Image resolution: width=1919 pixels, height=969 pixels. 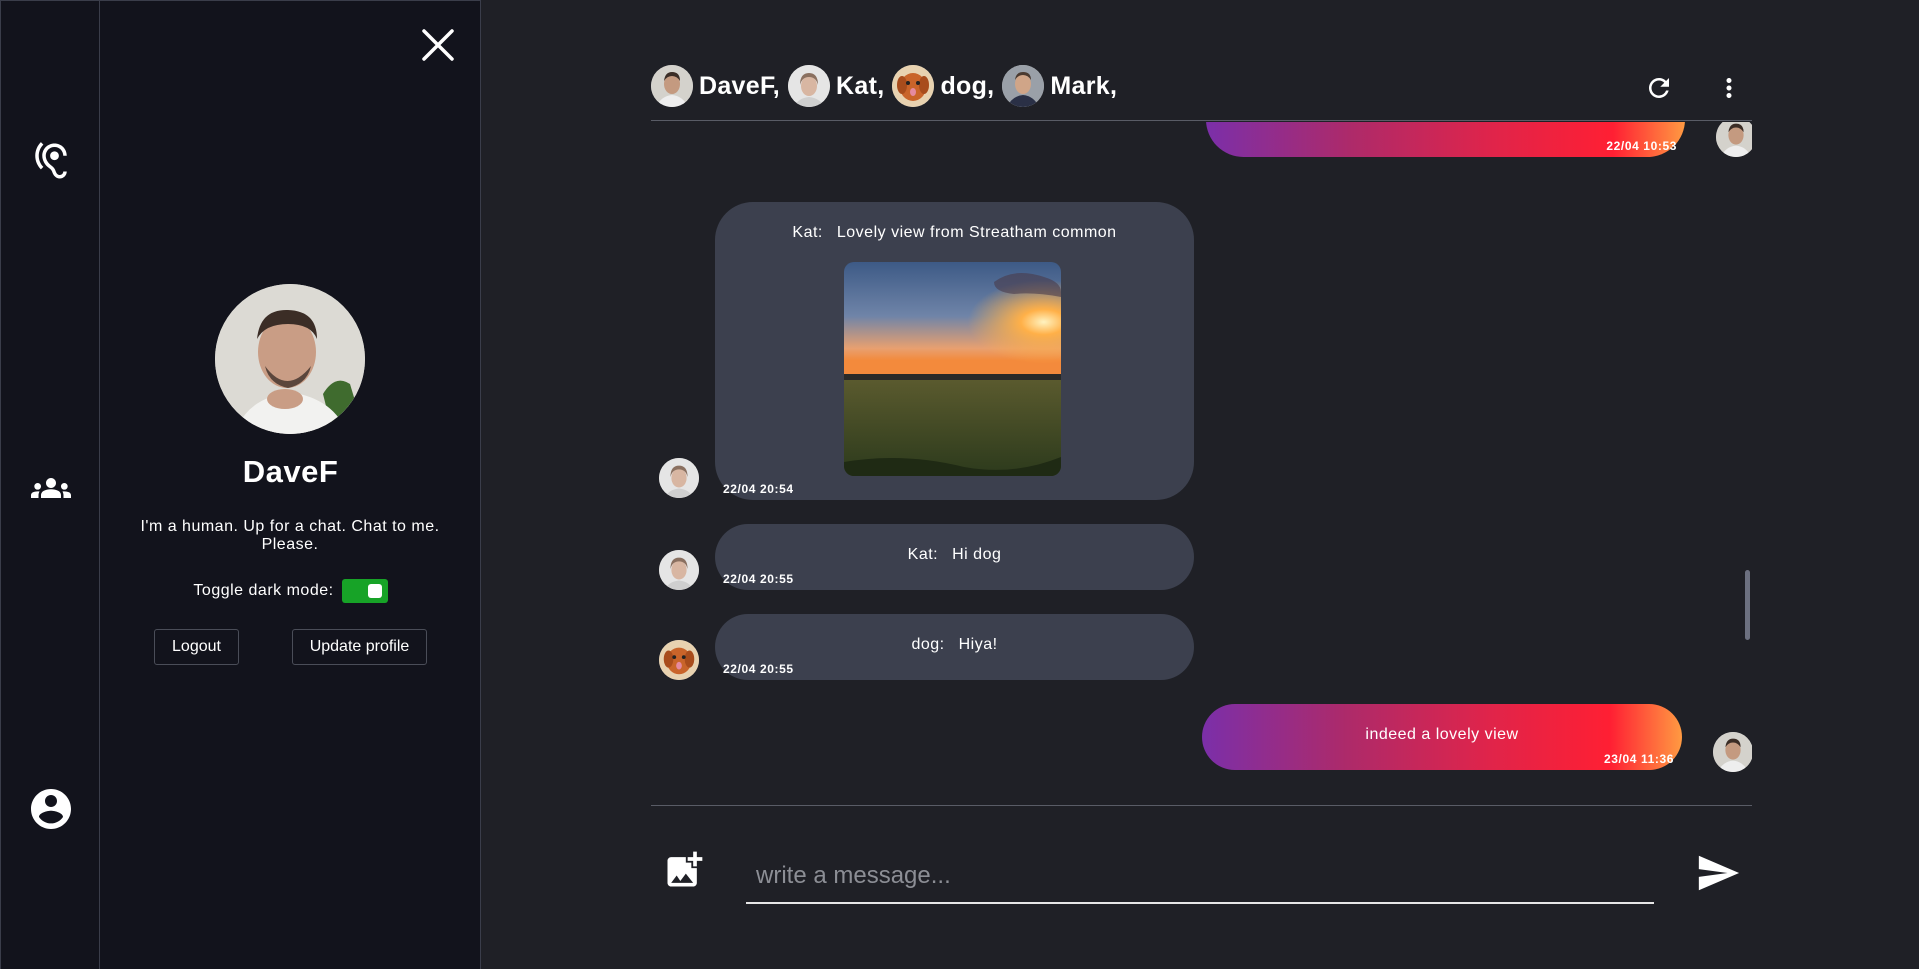 I want to click on message-image, so click(x=952, y=369).